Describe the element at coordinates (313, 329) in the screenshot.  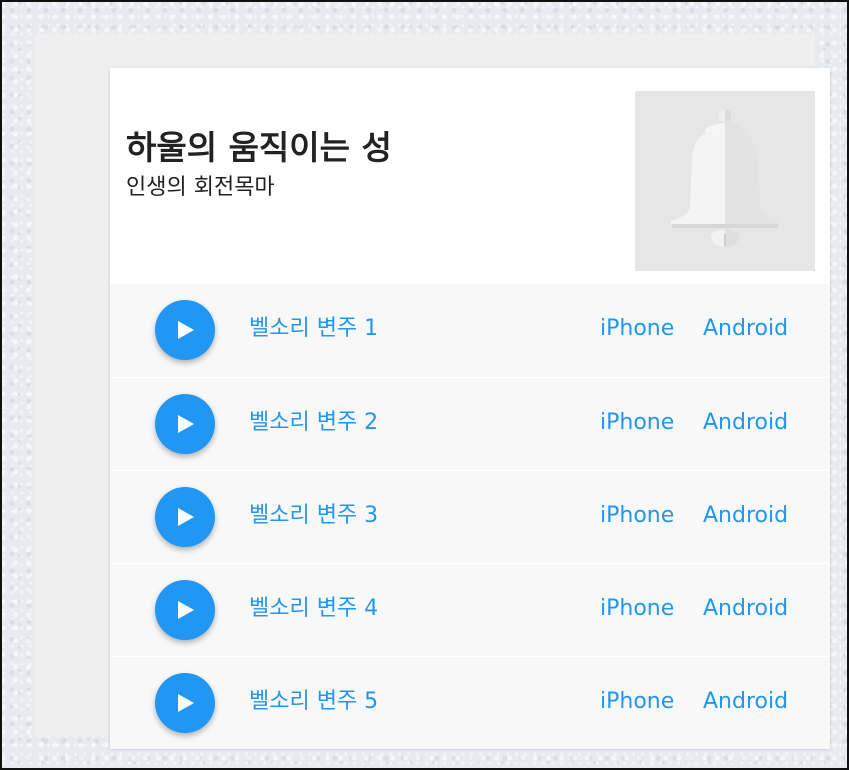
I see `track-name-link: 벨소리 변주 1` at that location.